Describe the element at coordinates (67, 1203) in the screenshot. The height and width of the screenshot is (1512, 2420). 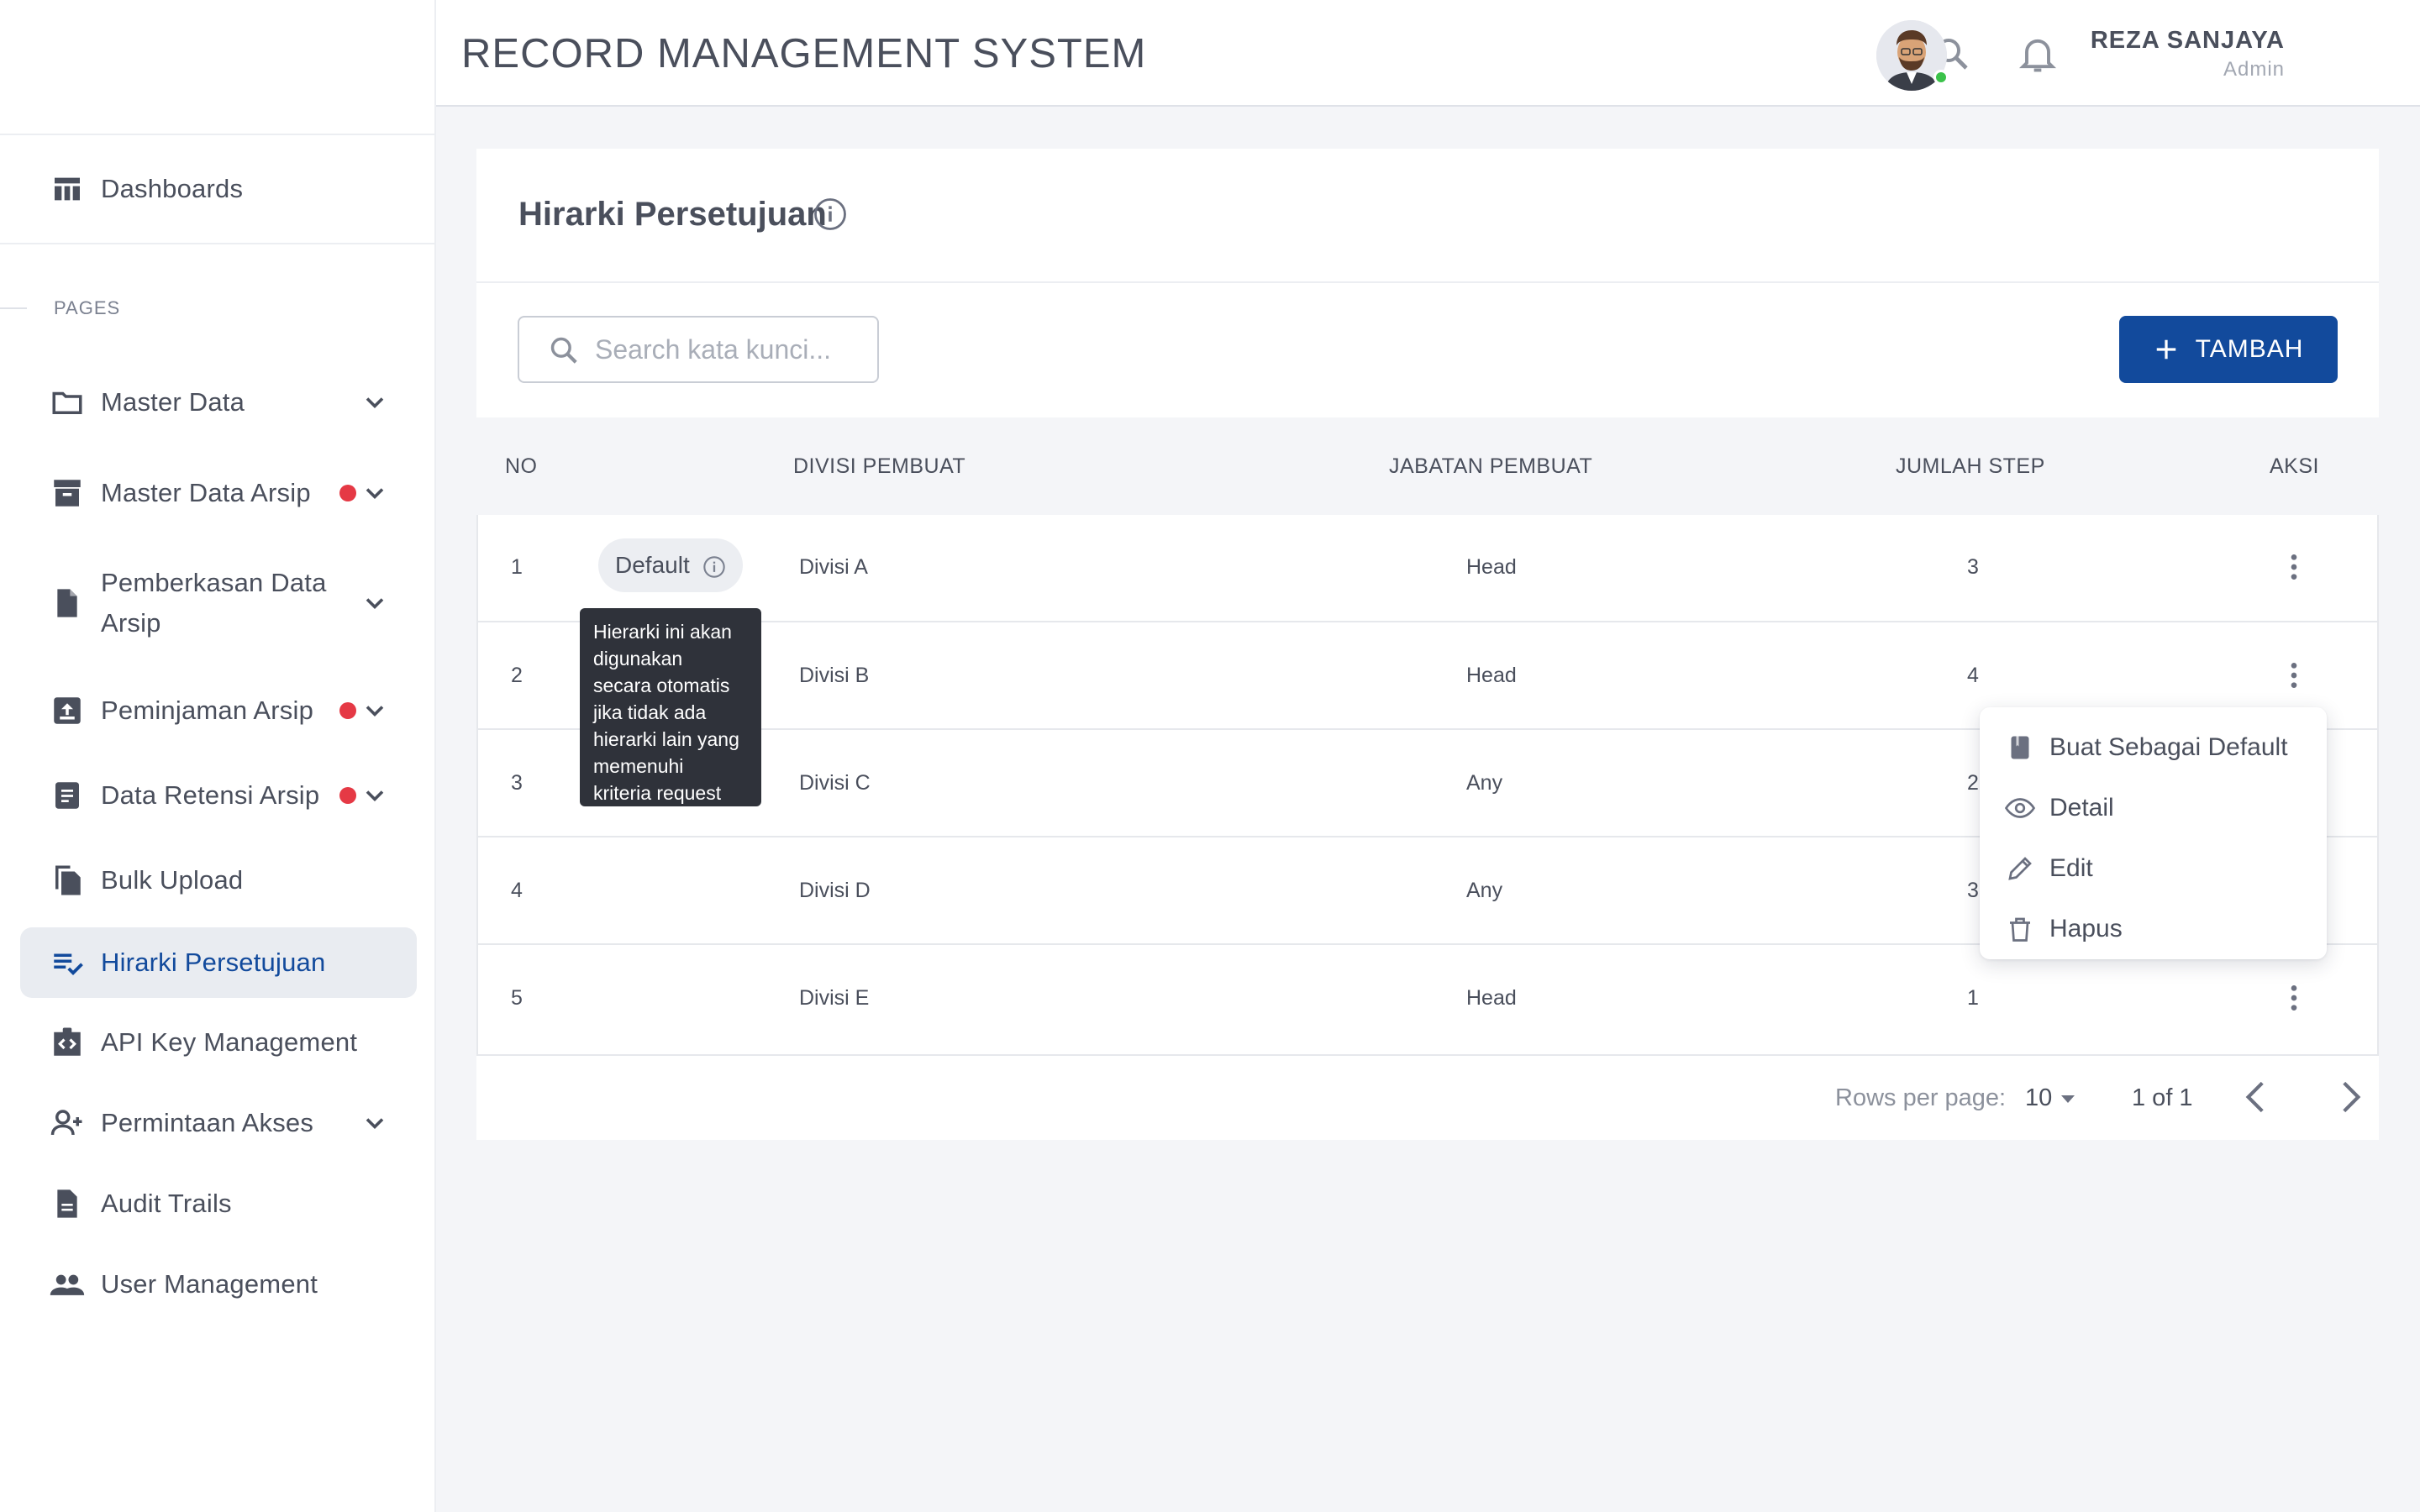
I see `report-icon` at that location.